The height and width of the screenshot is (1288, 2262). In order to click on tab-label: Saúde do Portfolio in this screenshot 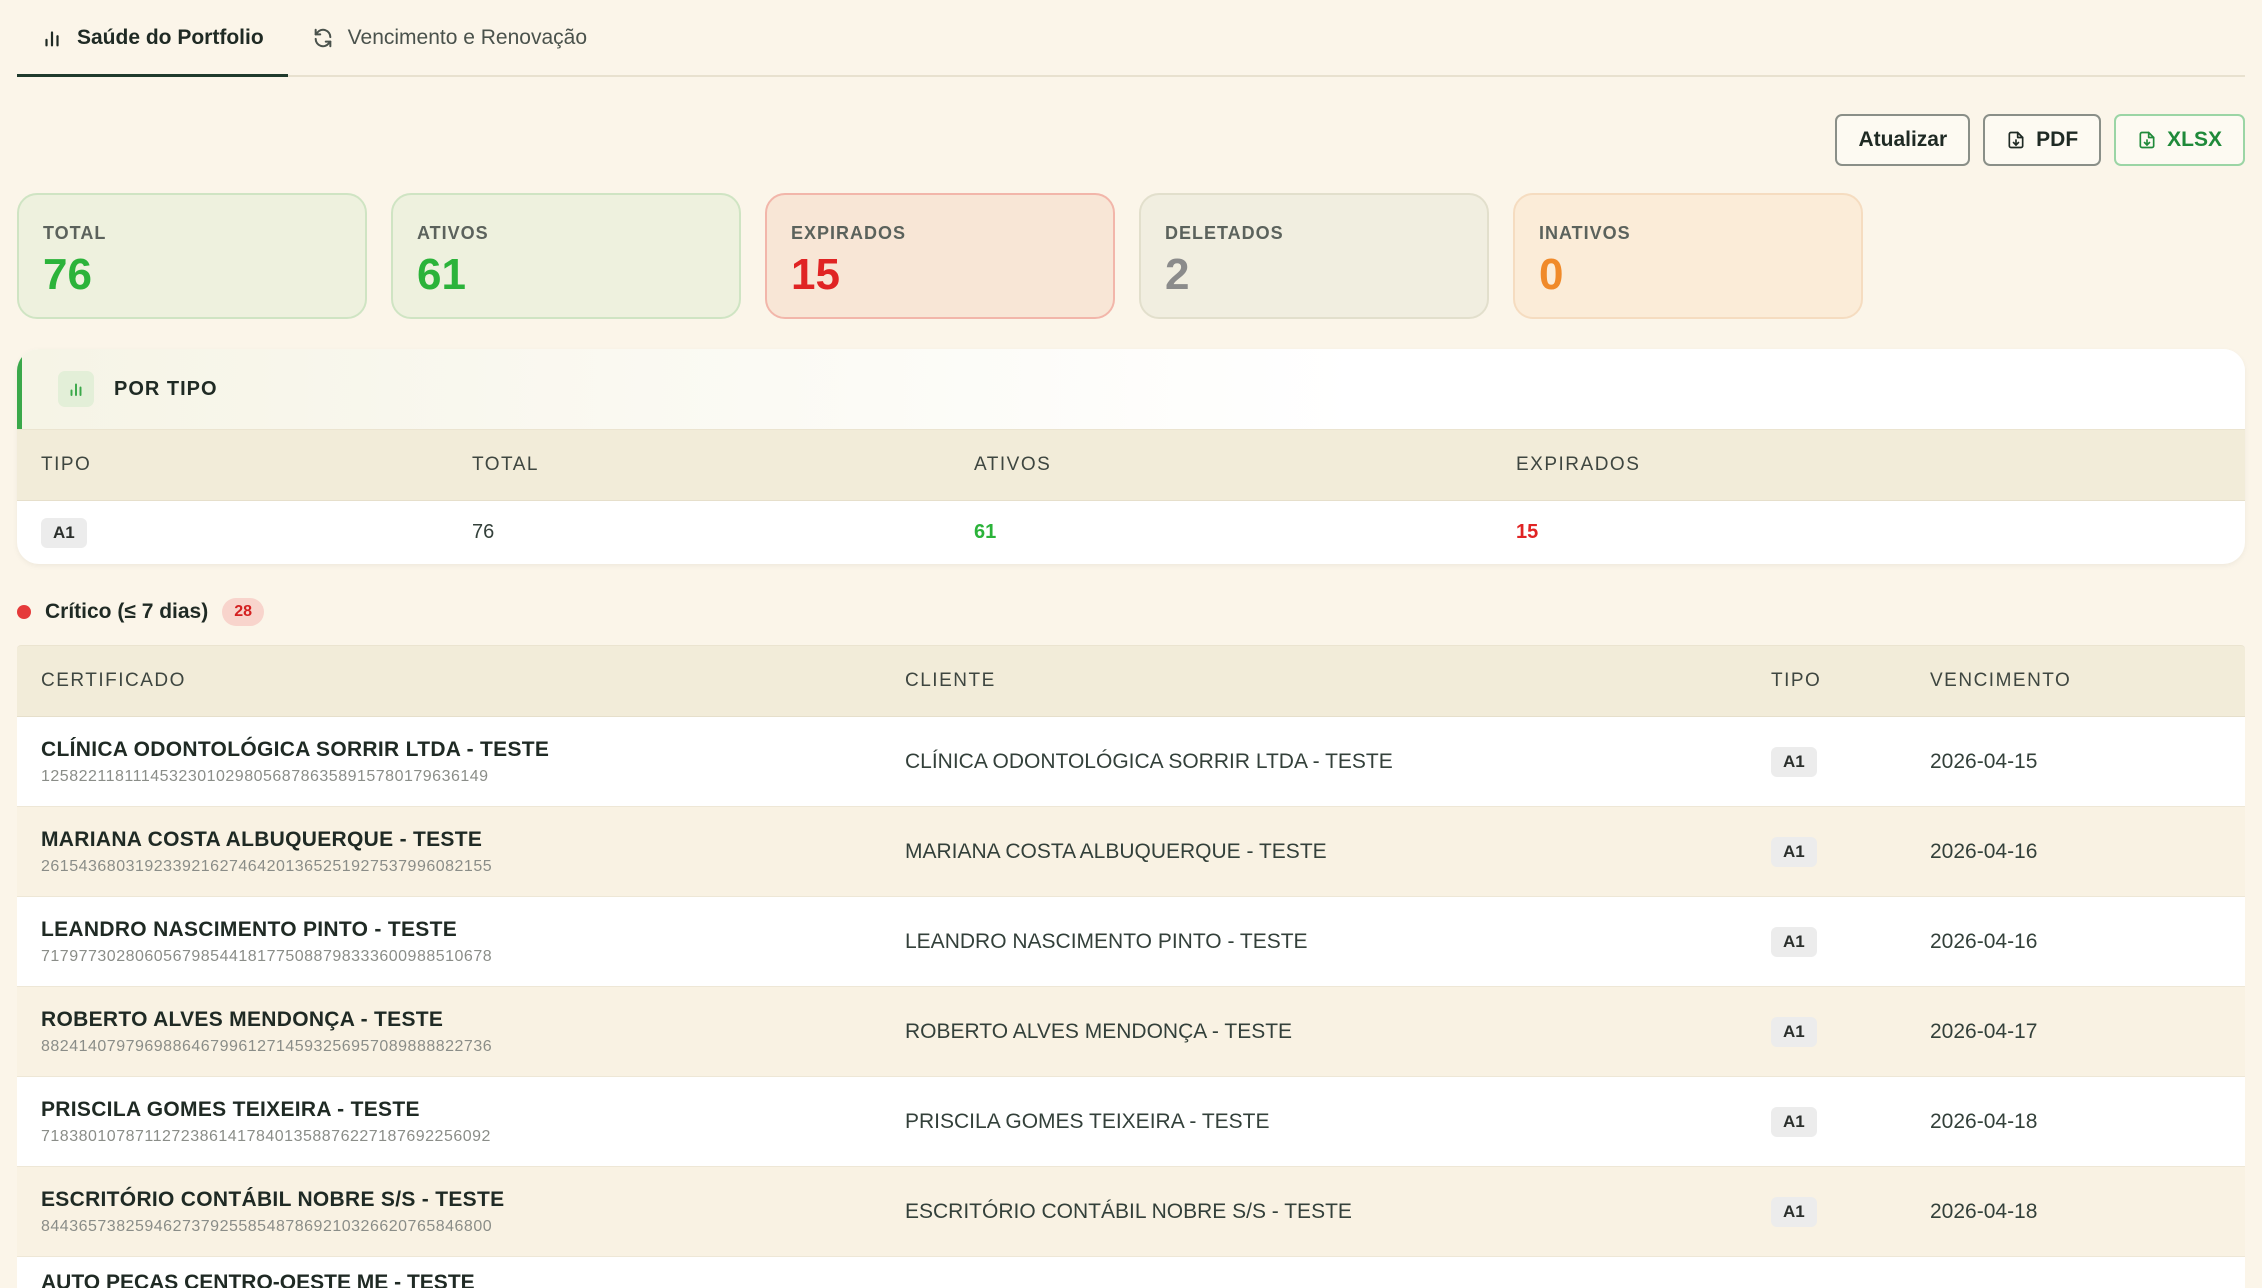, I will do `click(170, 37)`.